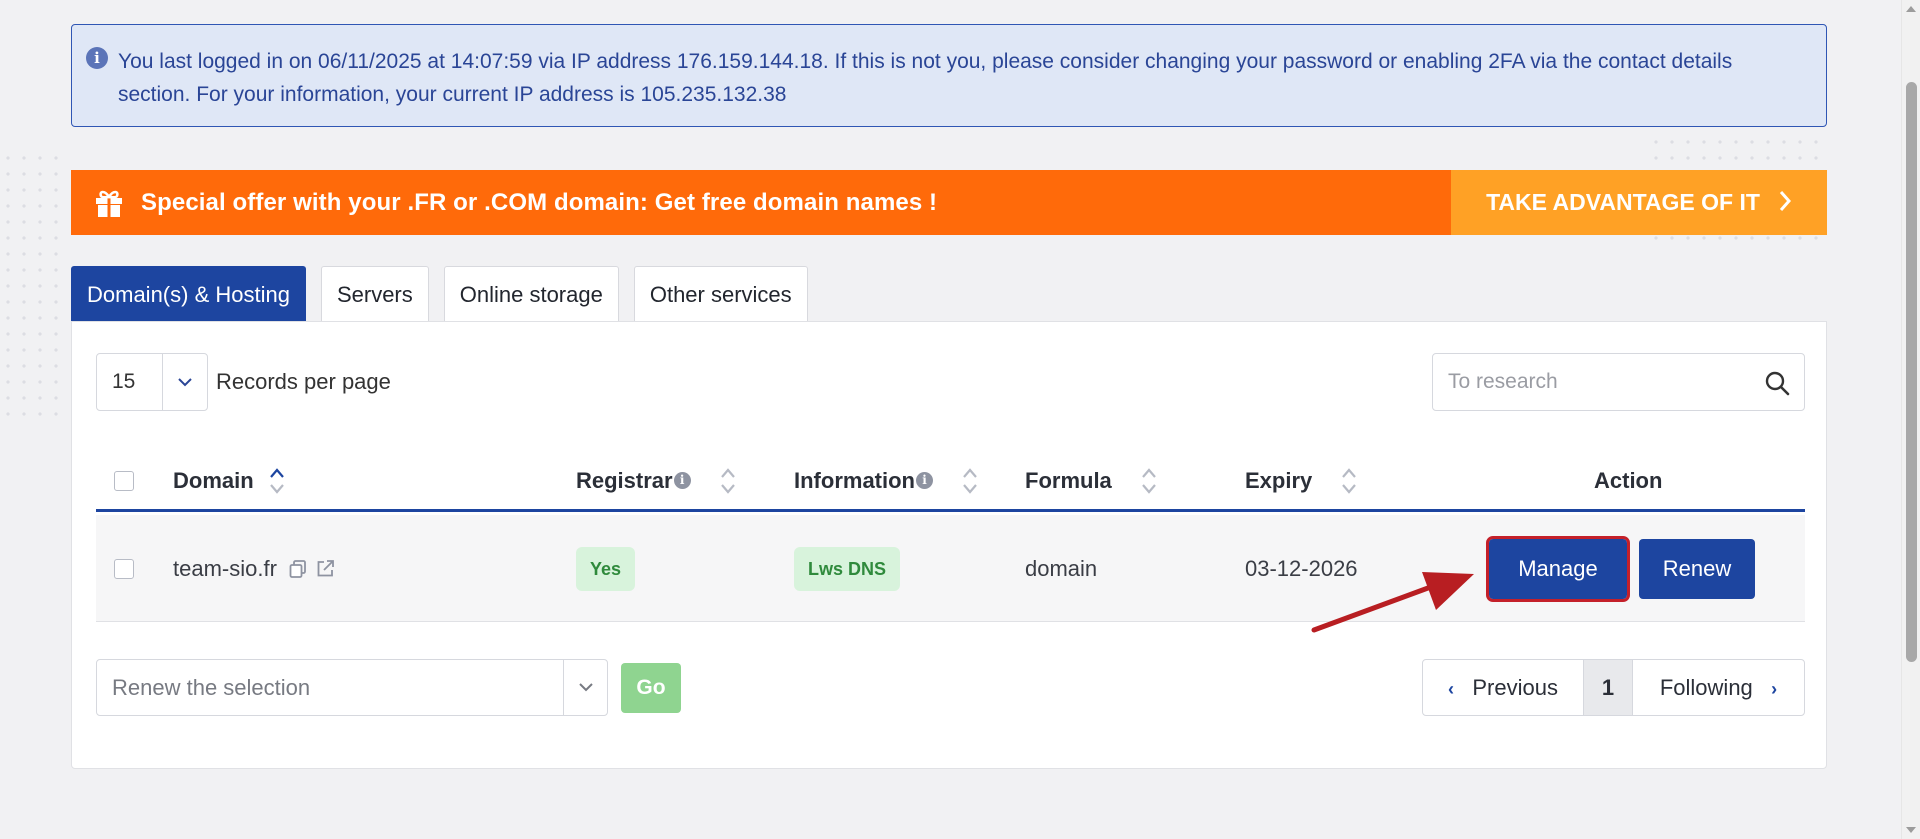 The width and height of the screenshot is (1920, 839). Describe the element at coordinates (1603, 382) in the screenshot. I see `search-input` at that location.